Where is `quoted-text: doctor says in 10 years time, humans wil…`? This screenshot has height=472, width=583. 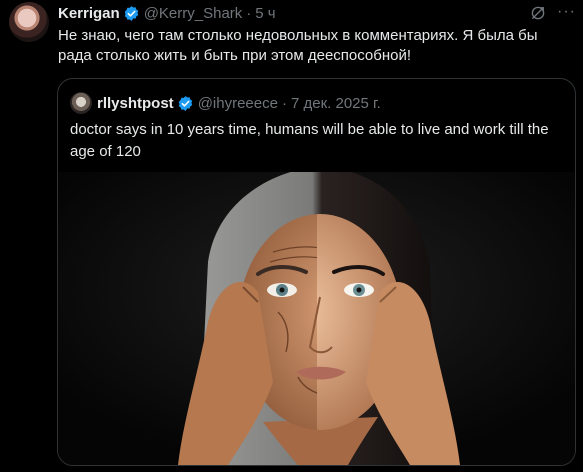
quoted-text: doctor says in 10 years time, humans wil… is located at coordinates (309, 140).